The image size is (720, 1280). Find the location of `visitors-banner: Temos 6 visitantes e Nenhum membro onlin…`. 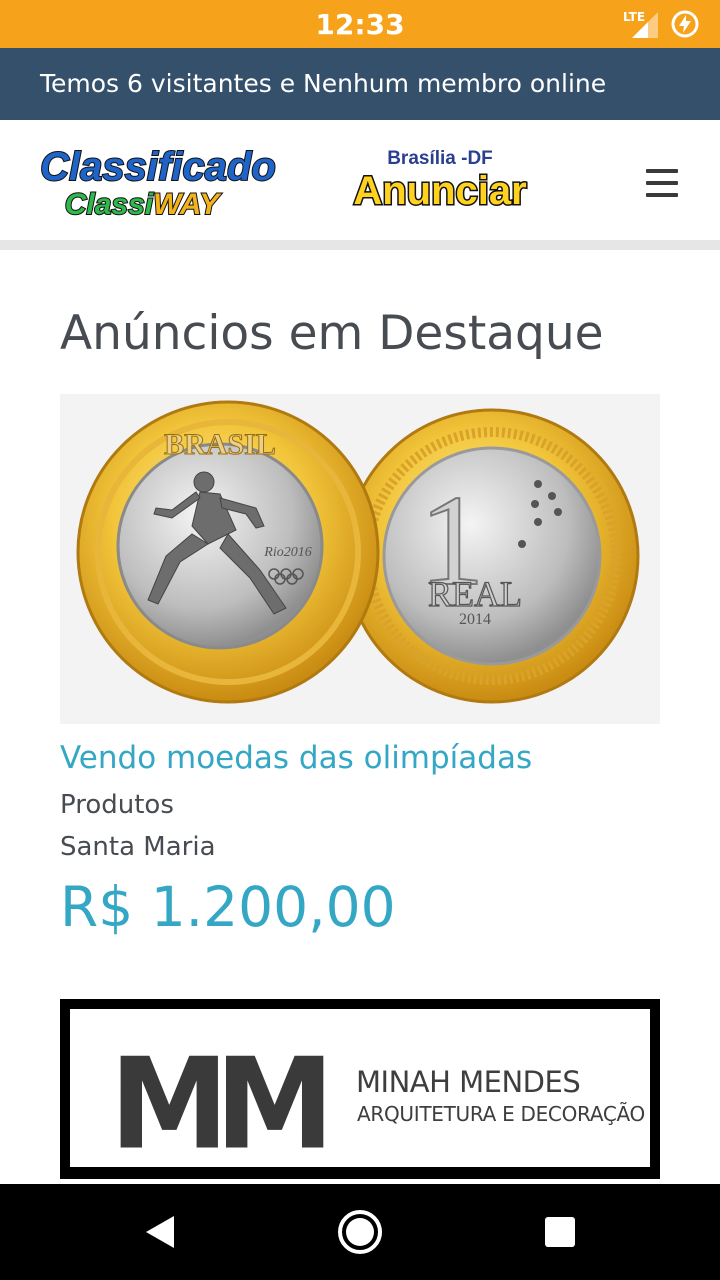

visitors-banner: Temos 6 visitantes e Nenhum membro onlin… is located at coordinates (360, 84).